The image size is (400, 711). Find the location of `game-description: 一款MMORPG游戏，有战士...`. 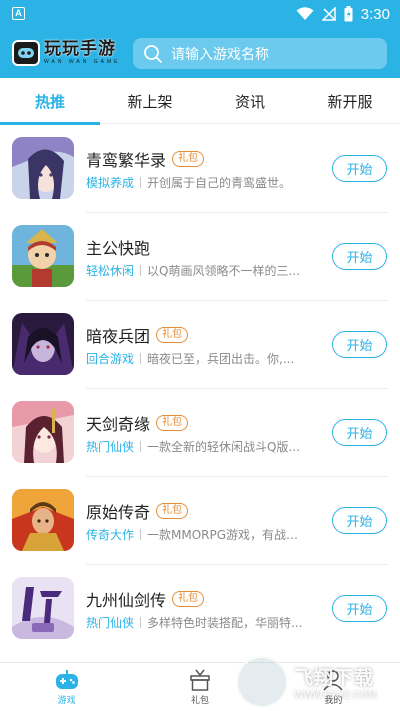

game-description: 一款MMORPG游戏，有战士... is located at coordinates (227, 535).